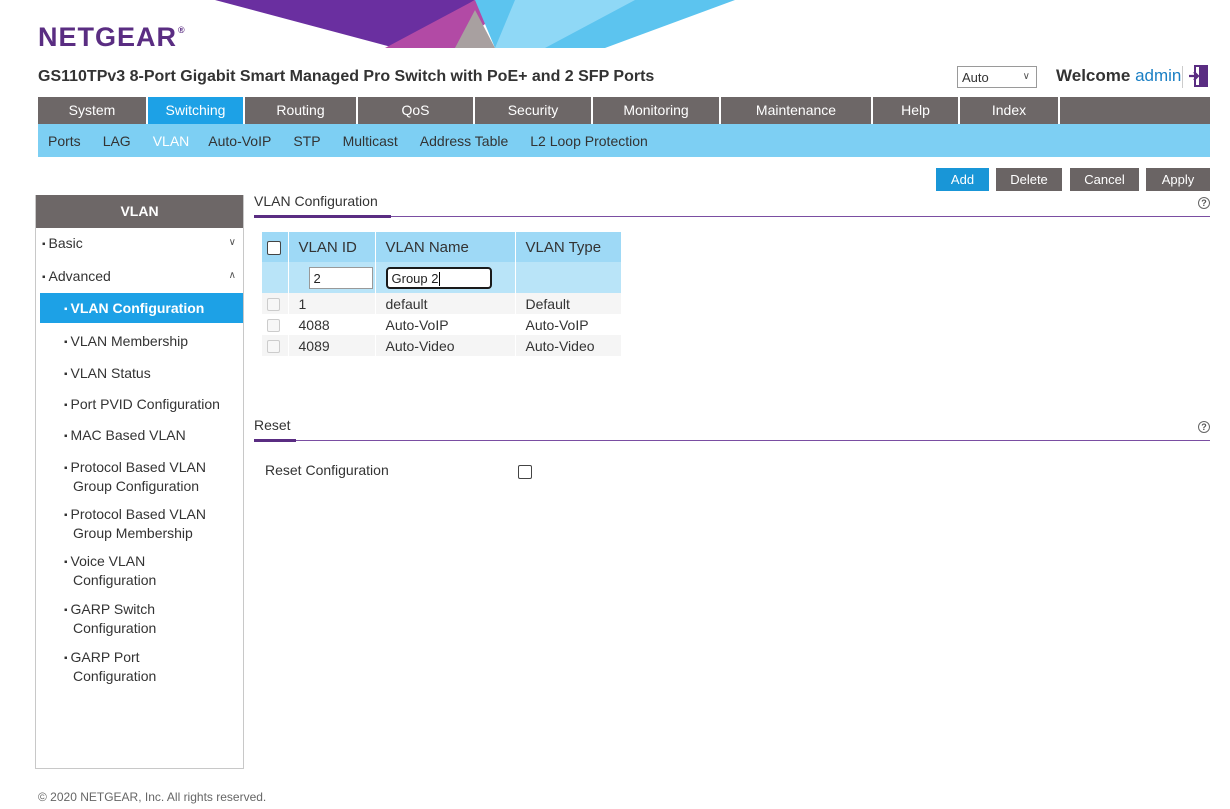 The height and width of the screenshot is (809, 1230). Describe the element at coordinates (144, 477) in the screenshot. I see `sidebar-item-protocol-vlan-group-config: ▪ Protocol Based VLAN Group Configuration` at that location.